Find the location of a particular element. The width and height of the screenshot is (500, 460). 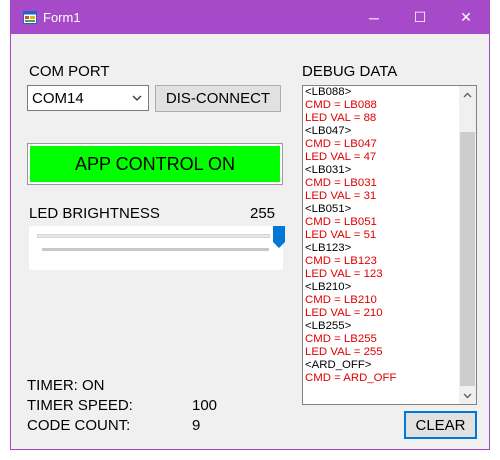

window-title: Form1 is located at coordinates (62, 17).